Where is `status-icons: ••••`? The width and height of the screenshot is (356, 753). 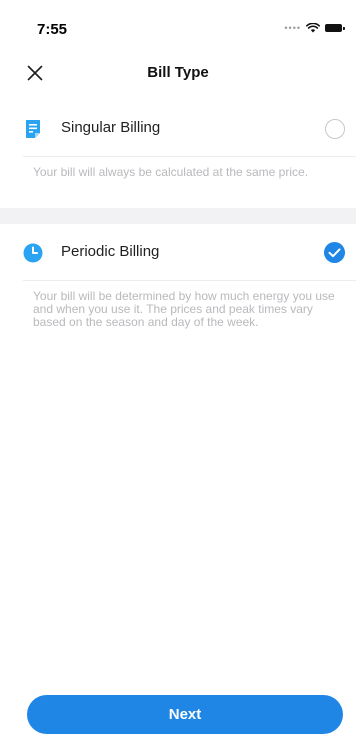
status-icons: •••• is located at coordinates (314, 28).